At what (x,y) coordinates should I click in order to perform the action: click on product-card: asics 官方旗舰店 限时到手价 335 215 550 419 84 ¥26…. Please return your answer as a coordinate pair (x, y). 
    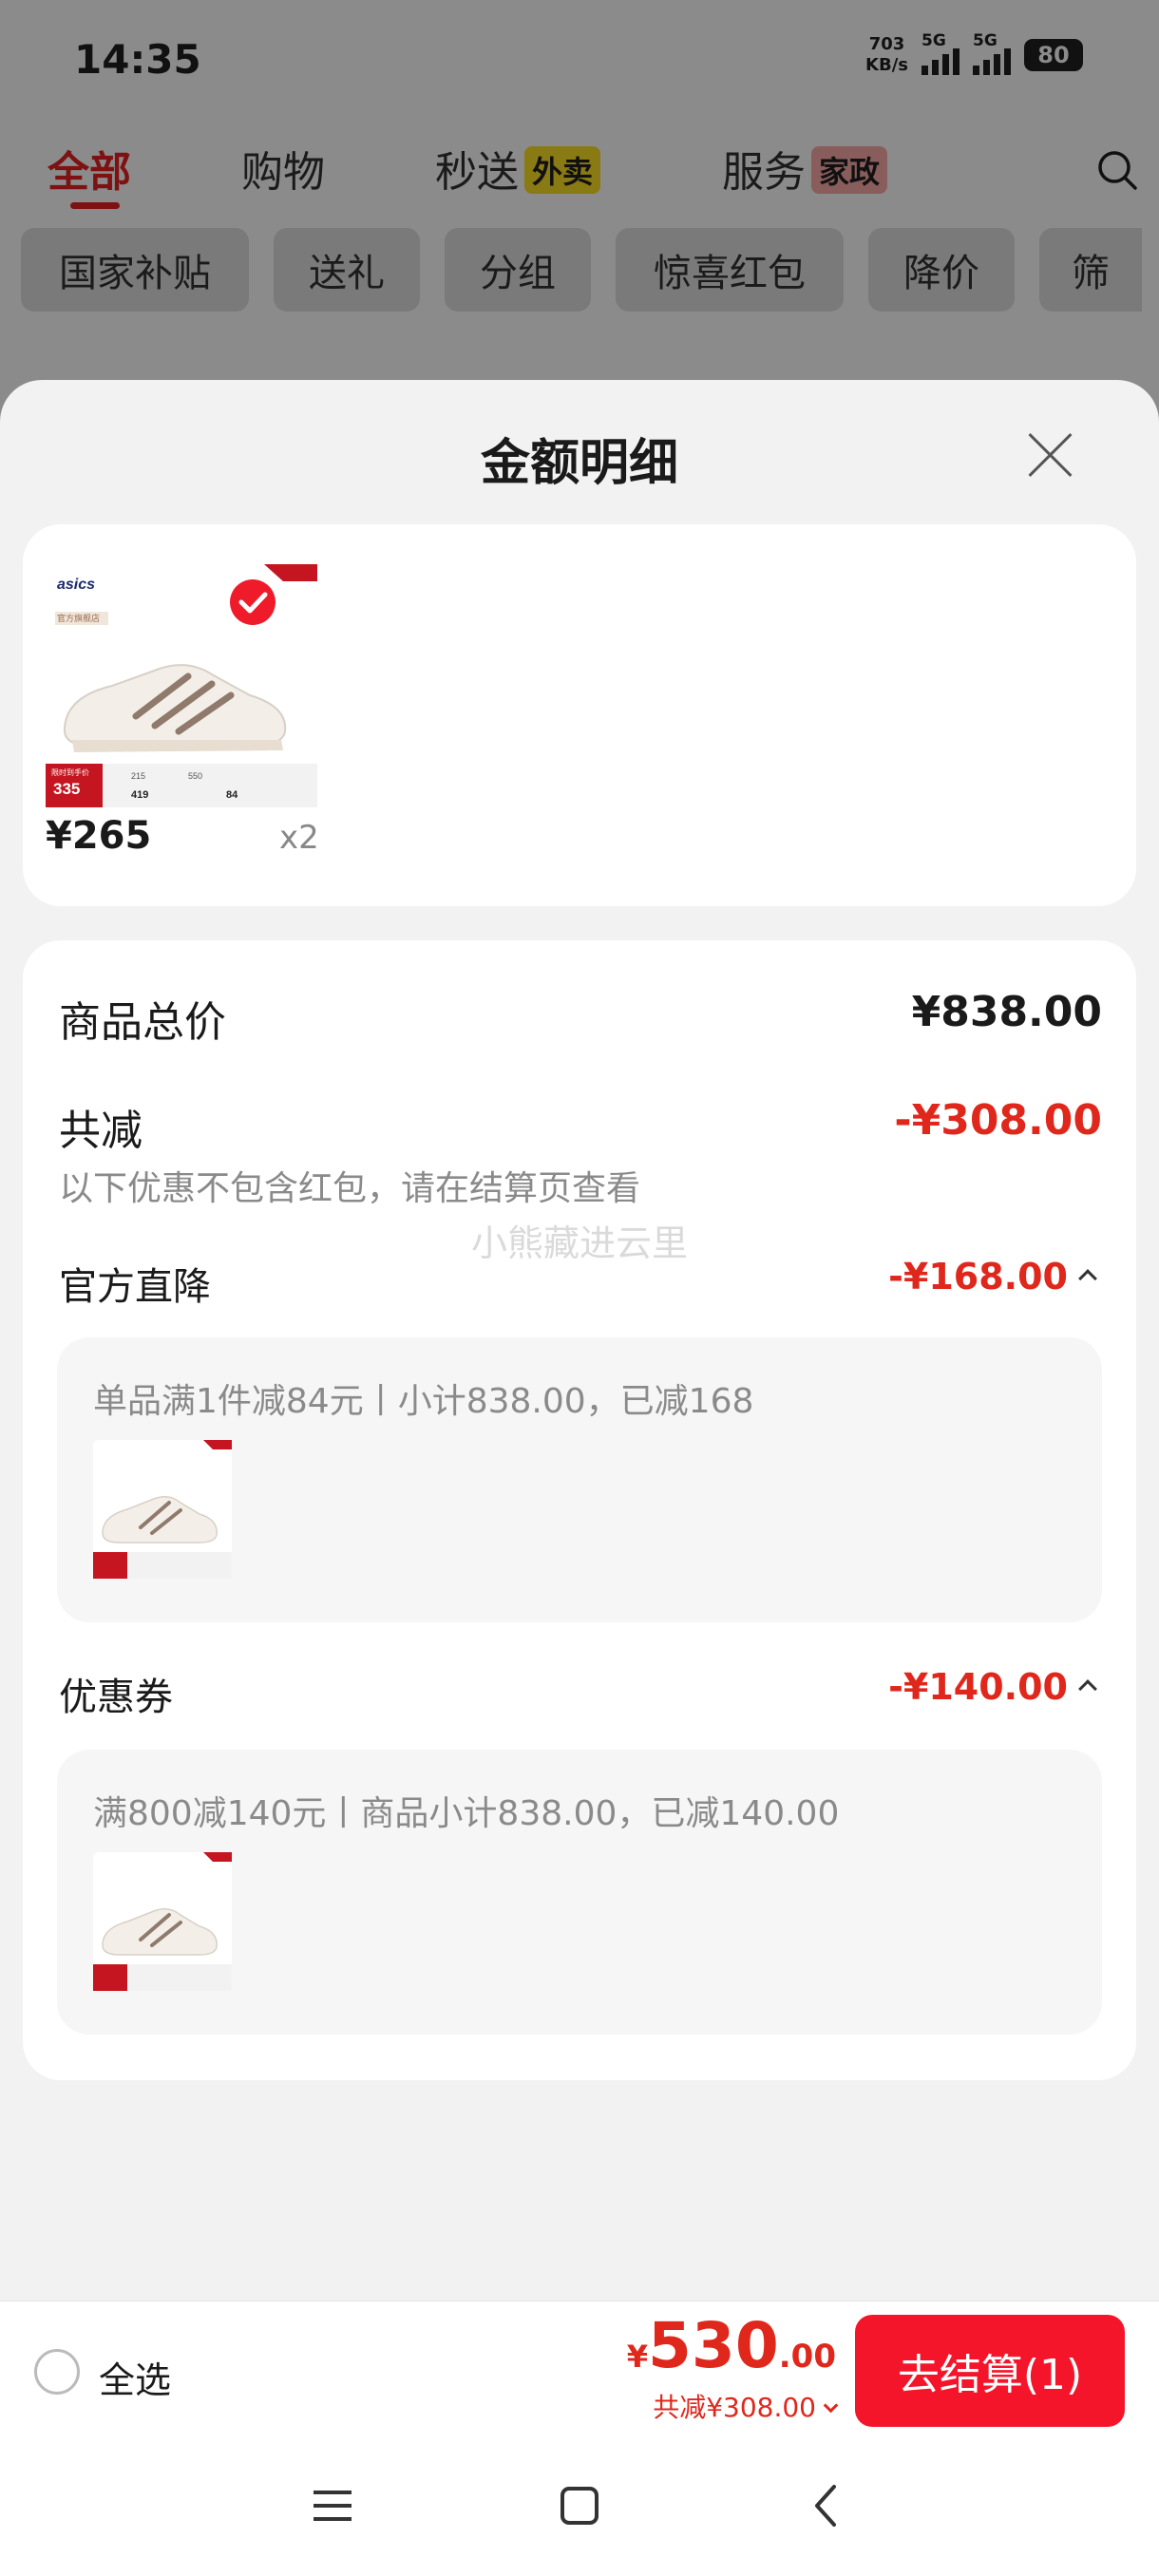
    Looking at the image, I should click on (579, 715).